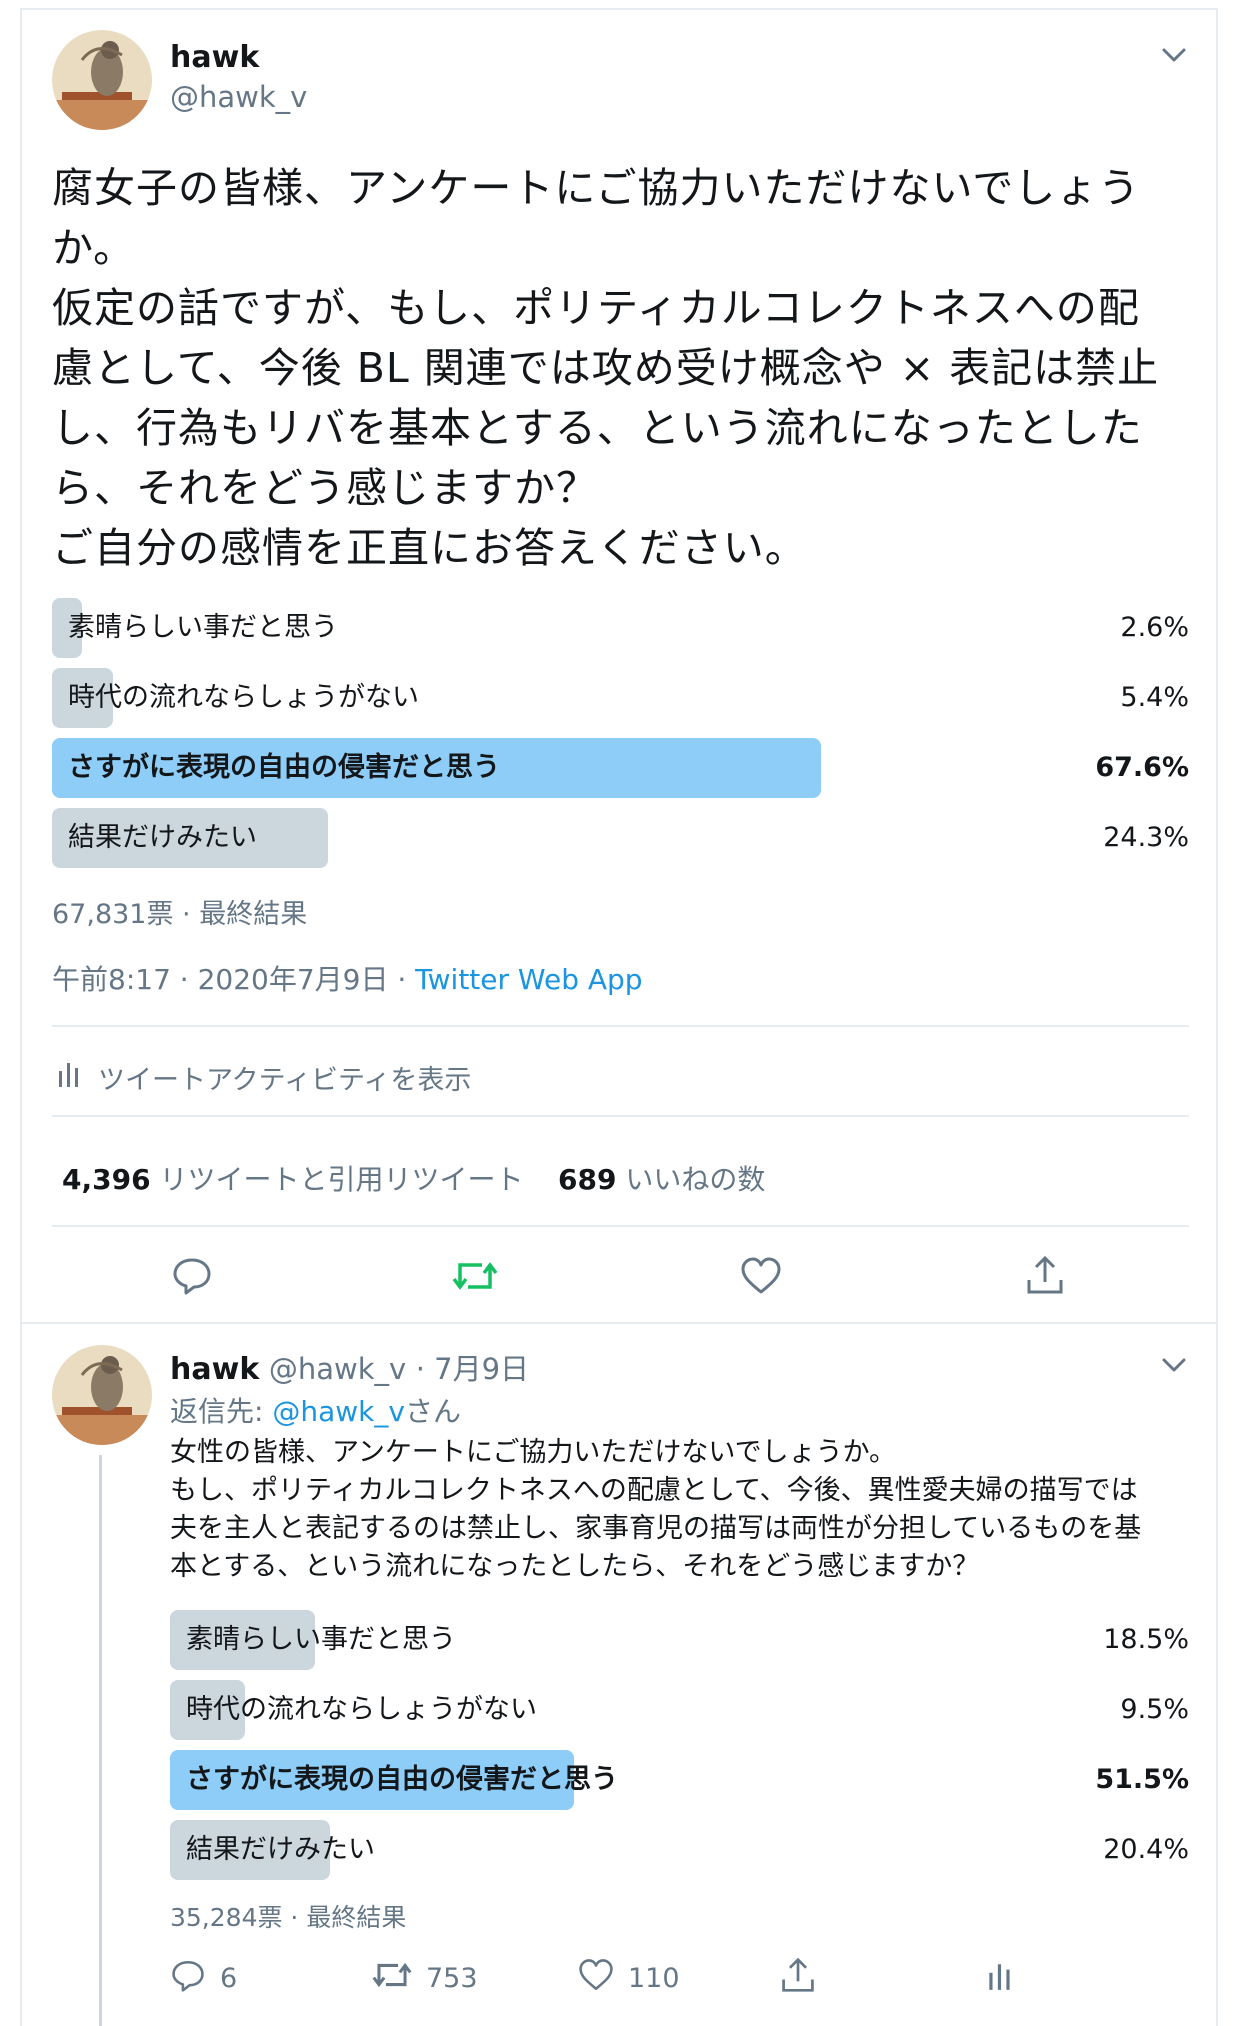 The image size is (1239, 2026). What do you see at coordinates (229, 1978) in the screenshot?
I see `reply-count: 6` at bounding box center [229, 1978].